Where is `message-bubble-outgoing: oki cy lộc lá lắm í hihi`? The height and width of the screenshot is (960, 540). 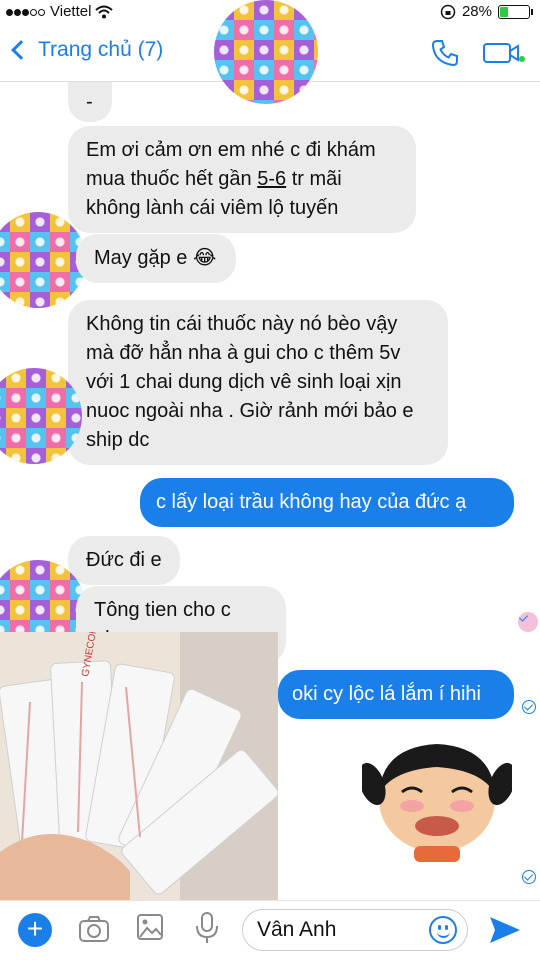
message-bubble-outgoing: oki cy lộc lá lắm í hihi is located at coordinates (396, 694).